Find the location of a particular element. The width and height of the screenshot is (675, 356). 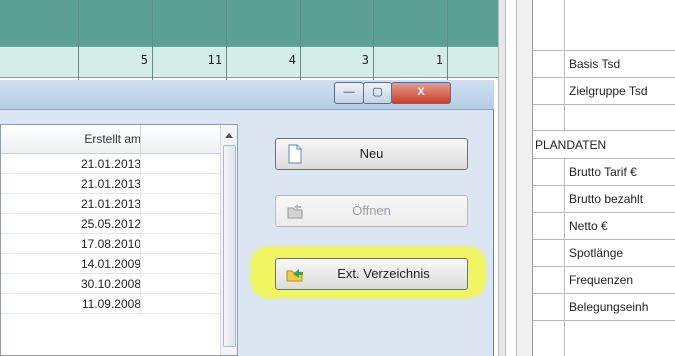

sheet-header-band is located at coordinates (250, 23).